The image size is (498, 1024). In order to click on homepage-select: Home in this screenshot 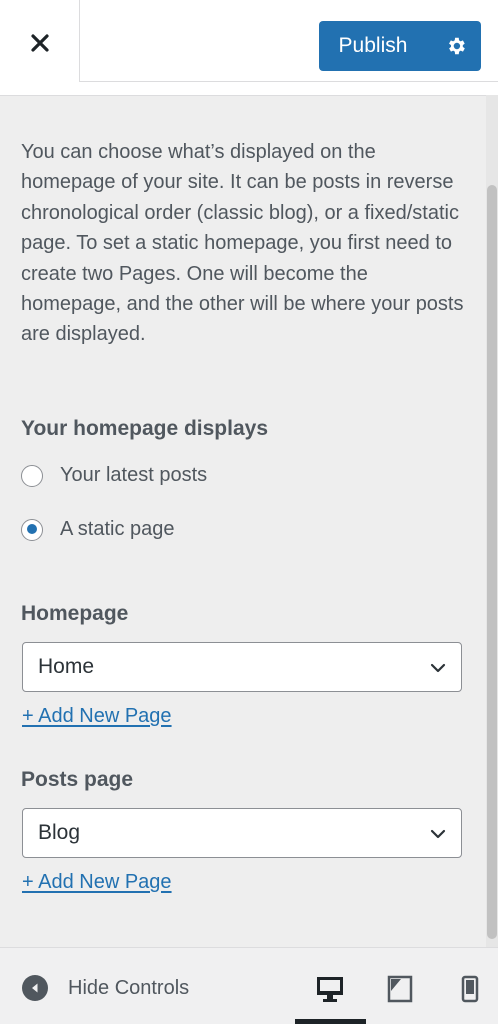, I will do `click(242, 667)`.